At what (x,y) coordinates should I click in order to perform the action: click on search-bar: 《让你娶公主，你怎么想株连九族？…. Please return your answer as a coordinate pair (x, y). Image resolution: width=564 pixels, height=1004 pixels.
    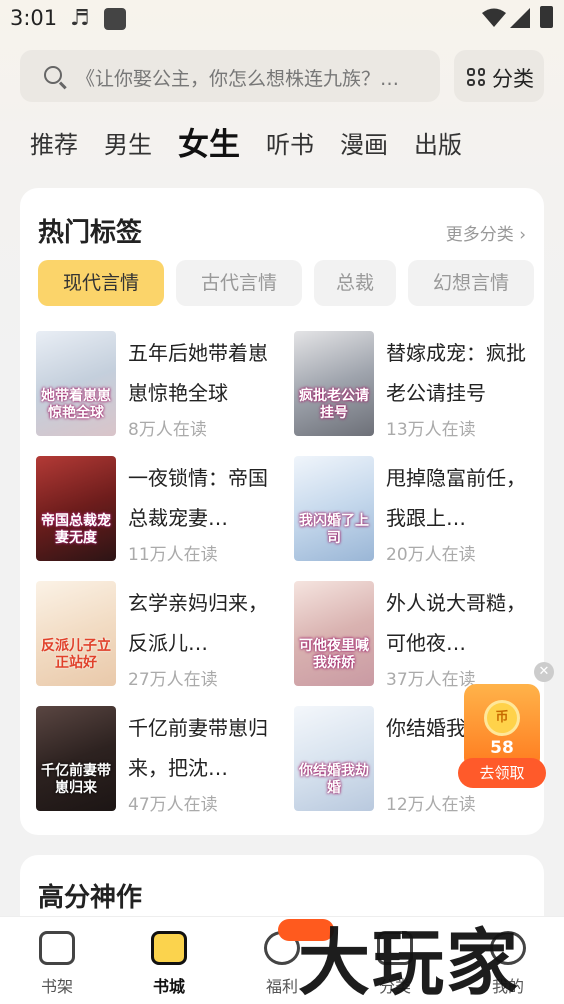
    Looking at the image, I should click on (230, 76).